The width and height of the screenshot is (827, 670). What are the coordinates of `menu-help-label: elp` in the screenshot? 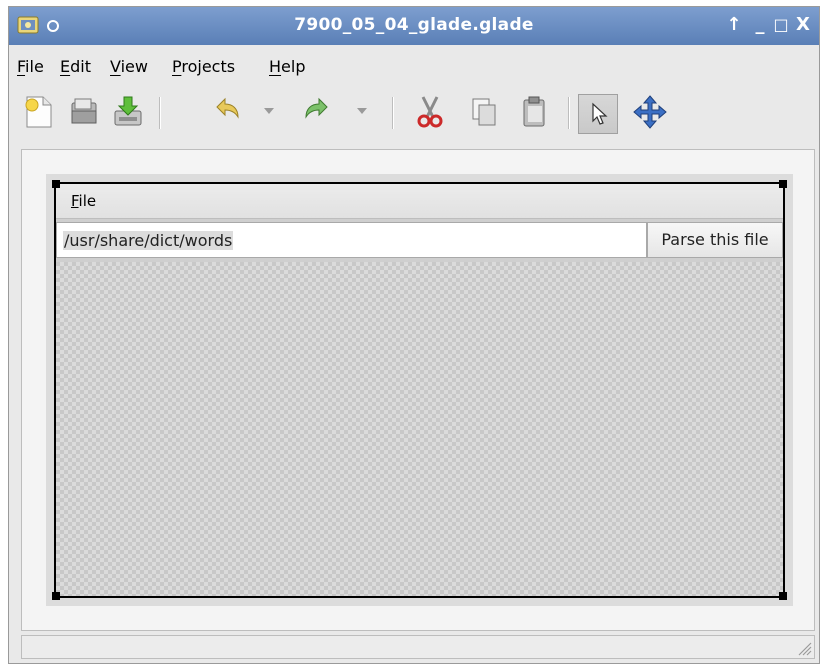 It's located at (293, 66).